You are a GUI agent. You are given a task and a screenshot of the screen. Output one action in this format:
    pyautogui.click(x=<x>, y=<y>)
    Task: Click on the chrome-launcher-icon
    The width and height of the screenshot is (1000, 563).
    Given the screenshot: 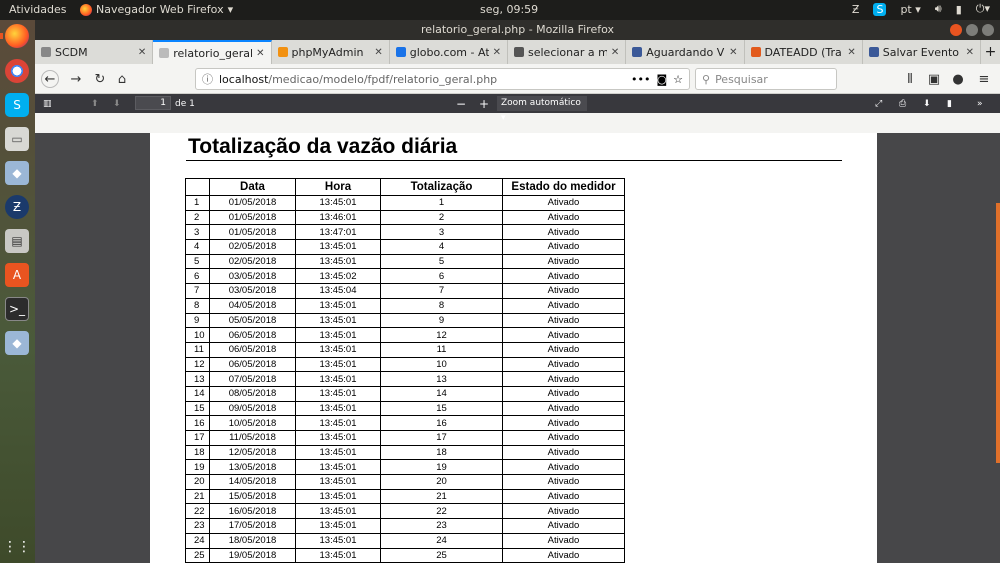 What is the action you would take?
    pyautogui.click(x=17, y=71)
    